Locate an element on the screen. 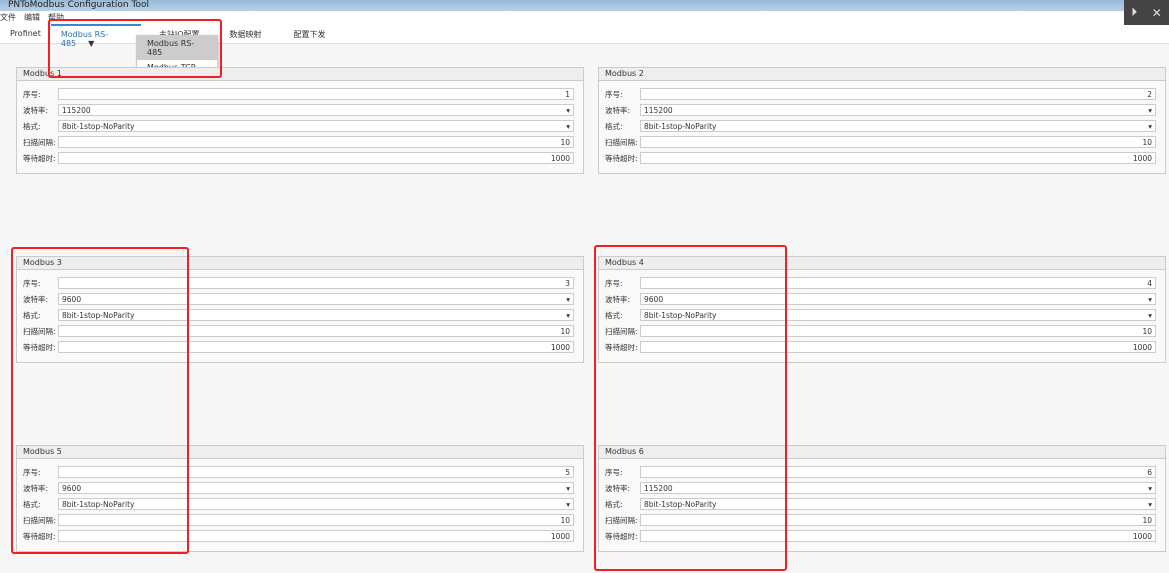  window-title: PNToModbus Configuration Tool is located at coordinates (78, 5).